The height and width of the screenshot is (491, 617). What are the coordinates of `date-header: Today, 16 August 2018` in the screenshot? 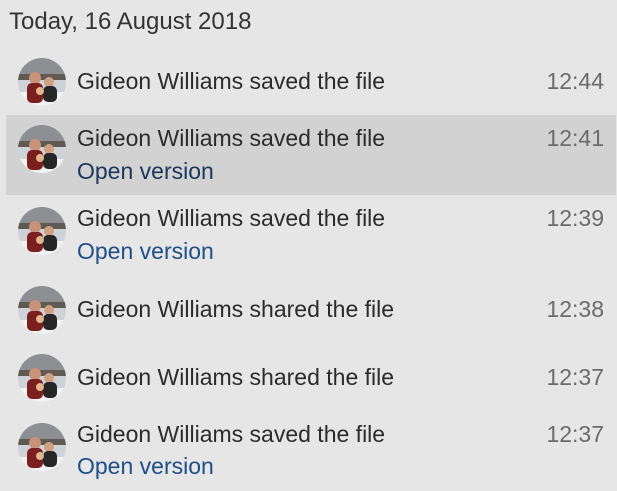 It's located at (130, 21).